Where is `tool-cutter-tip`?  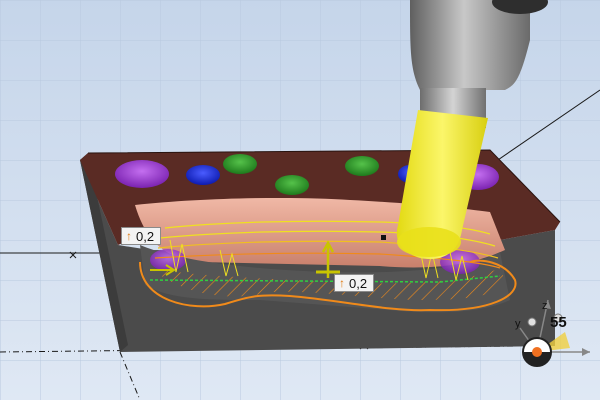
tool-cutter-tip is located at coordinates (429, 242).